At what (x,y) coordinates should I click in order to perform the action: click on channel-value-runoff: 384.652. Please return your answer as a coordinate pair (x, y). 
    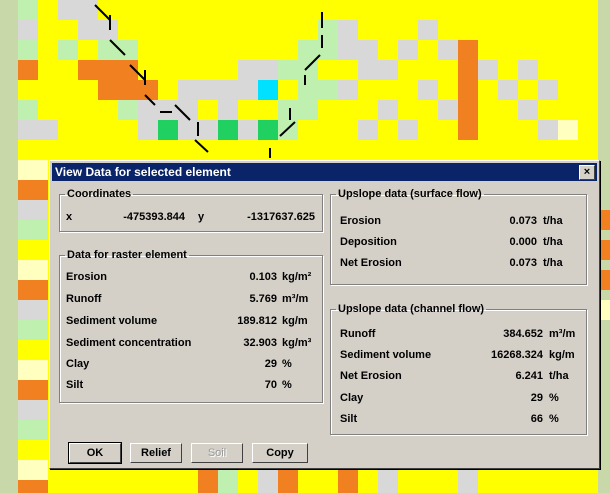
    Looking at the image, I should click on (523, 334).